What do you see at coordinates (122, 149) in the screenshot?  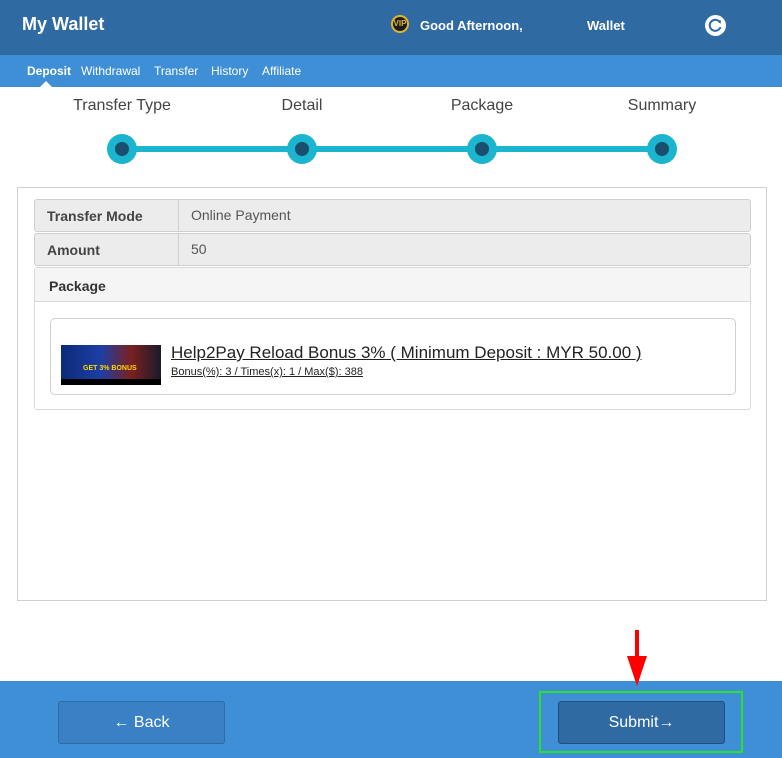 I see `step-node-transfer-type` at bounding box center [122, 149].